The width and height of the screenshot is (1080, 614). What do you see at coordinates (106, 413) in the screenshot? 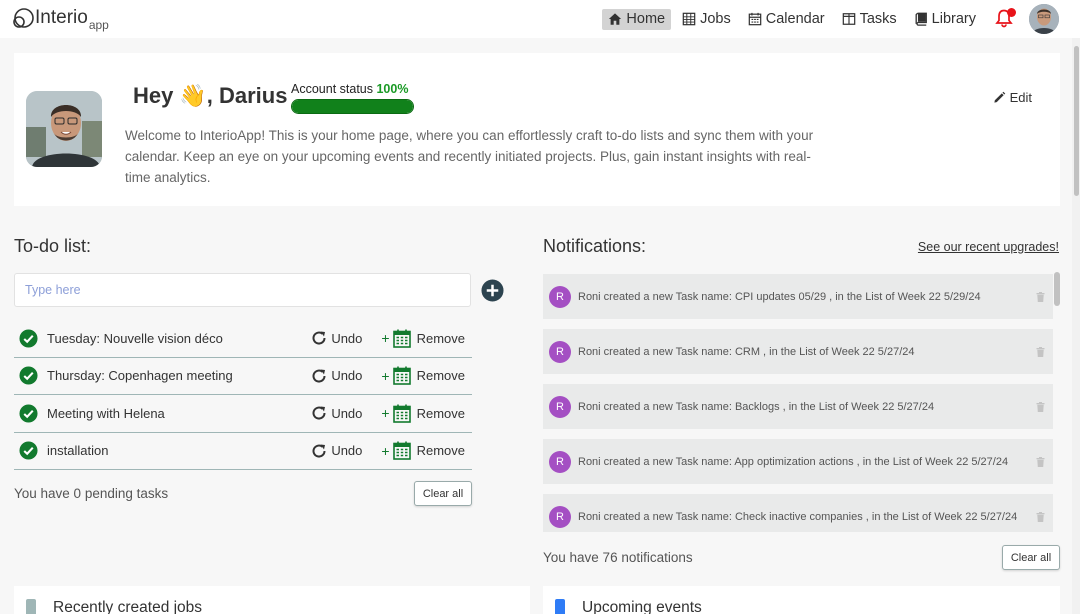
I see `todo-item-text: Meeting with Helena` at bounding box center [106, 413].